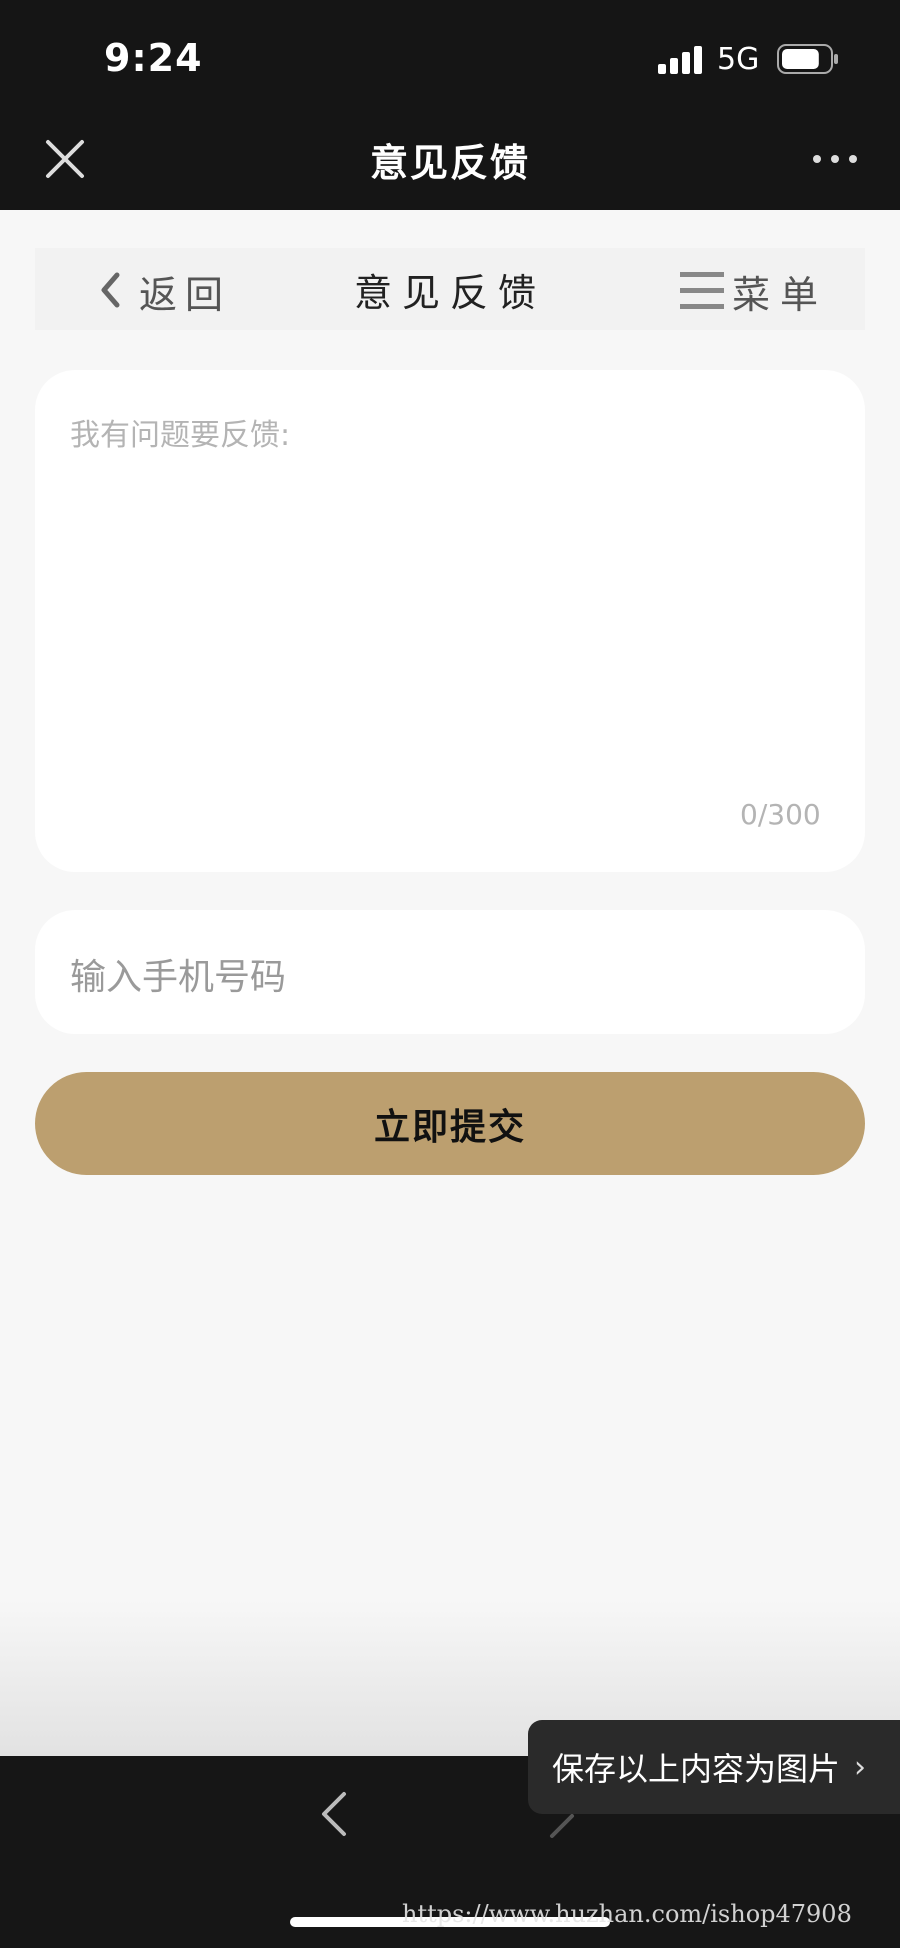  What do you see at coordinates (807, 59) in the screenshot?
I see `battery-icon` at bounding box center [807, 59].